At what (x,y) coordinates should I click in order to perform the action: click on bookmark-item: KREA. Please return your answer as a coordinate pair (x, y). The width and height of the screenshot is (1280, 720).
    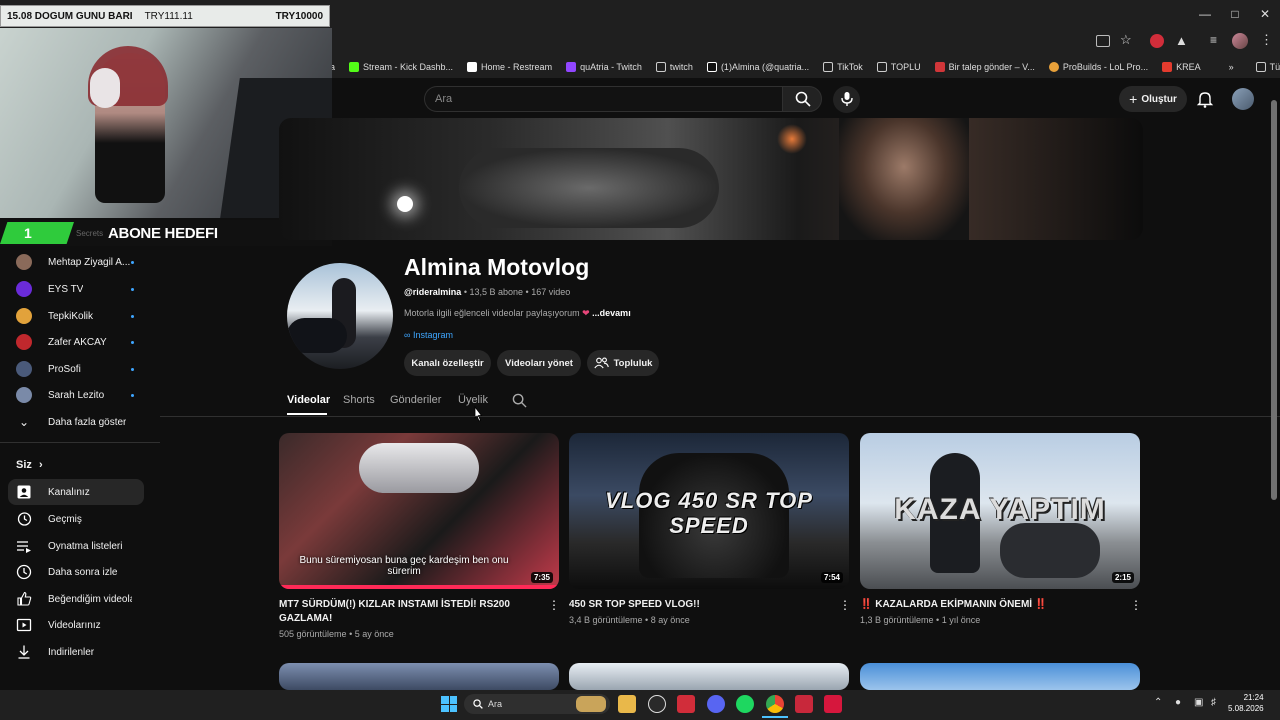
    Looking at the image, I should click on (1181, 67).